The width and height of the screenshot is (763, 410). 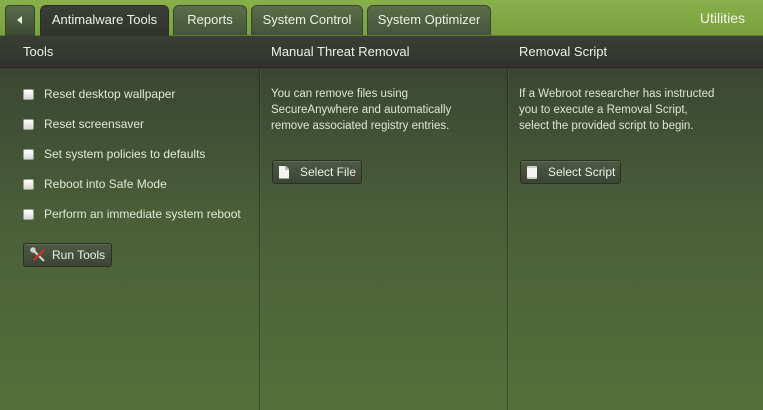 What do you see at coordinates (563, 51) in the screenshot?
I see `removal-script-title: Removal Script` at bounding box center [563, 51].